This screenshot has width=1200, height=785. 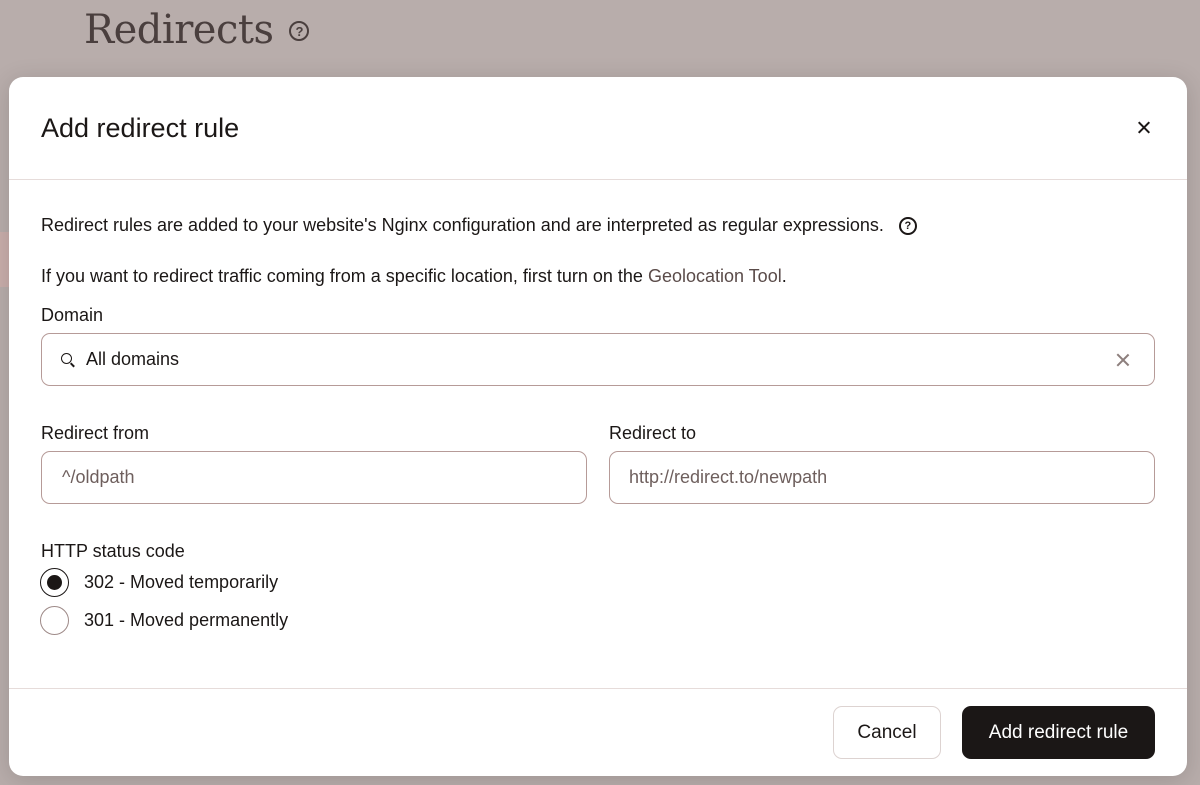 I want to click on redirect-from-label: Redirect from, so click(x=95, y=433).